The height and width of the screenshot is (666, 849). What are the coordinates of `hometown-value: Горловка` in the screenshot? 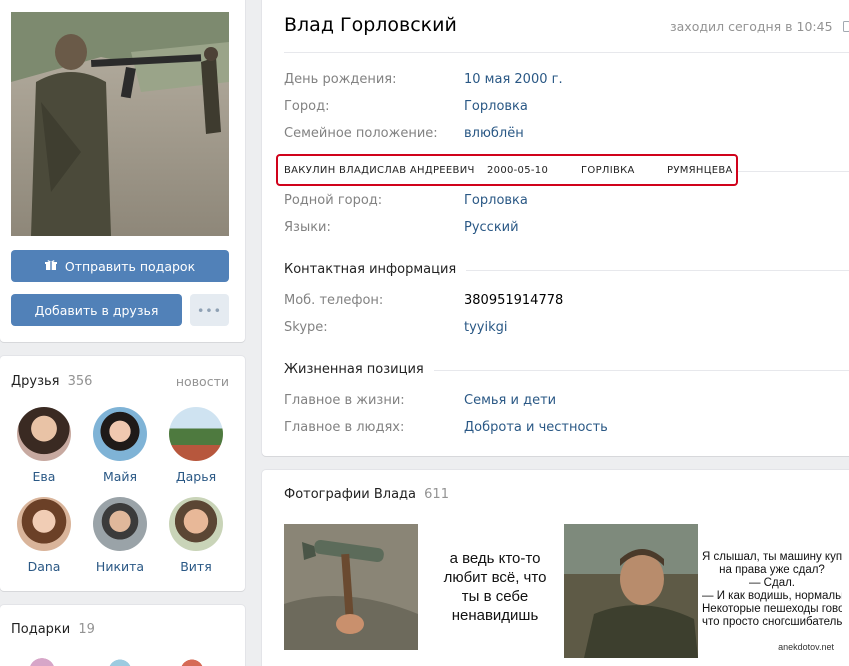 It's located at (496, 200).